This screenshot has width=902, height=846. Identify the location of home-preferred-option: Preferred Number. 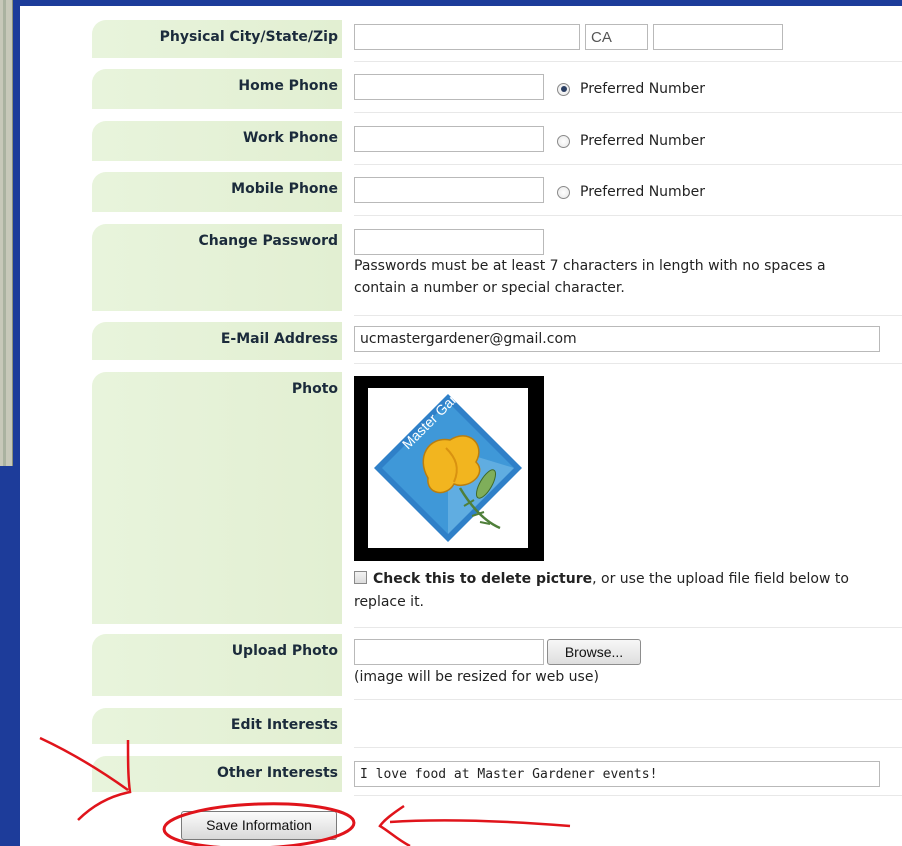
(631, 89).